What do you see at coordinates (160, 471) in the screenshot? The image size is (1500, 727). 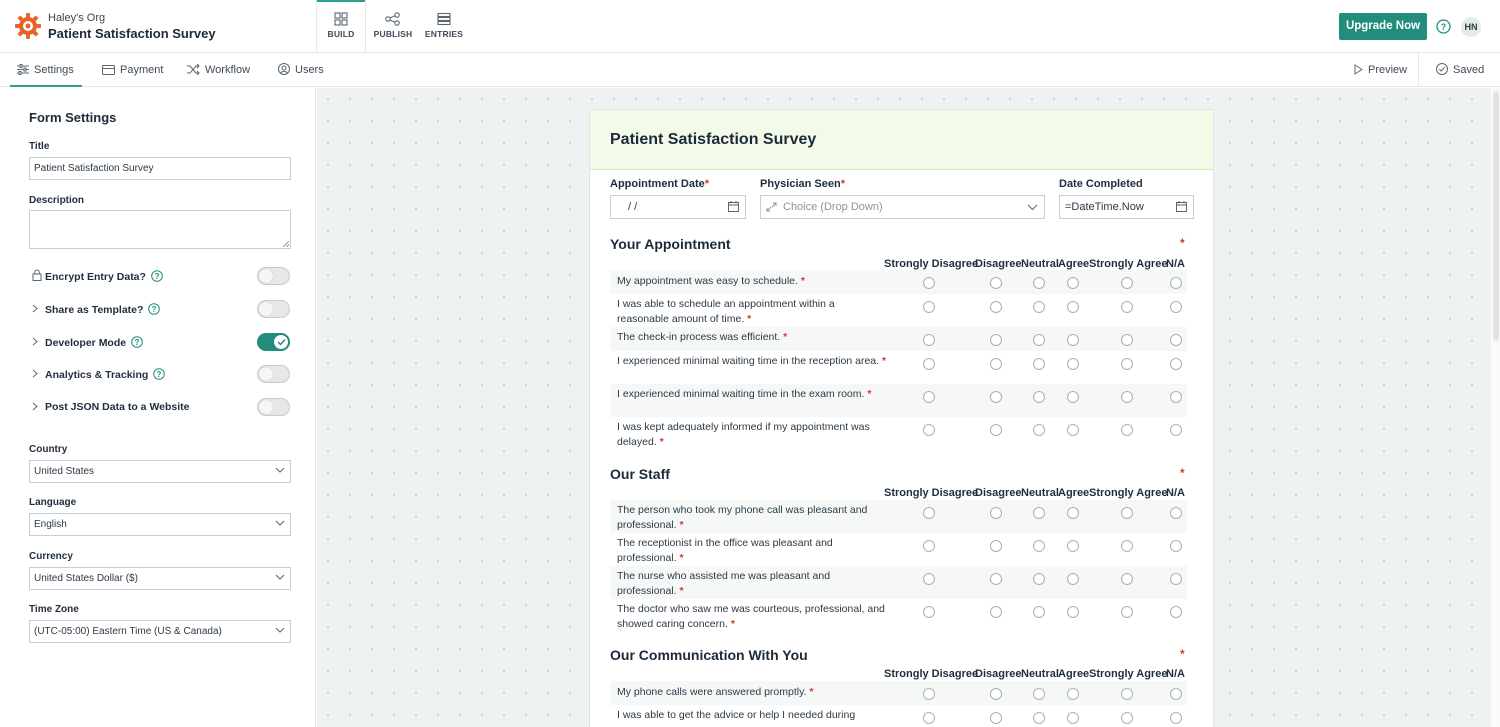 I see `country-select: United States` at bounding box center [160, 471].